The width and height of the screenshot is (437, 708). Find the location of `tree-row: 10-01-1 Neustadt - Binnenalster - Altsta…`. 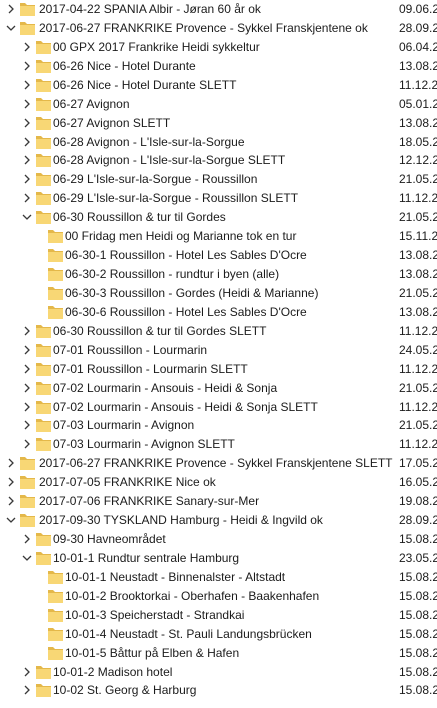

tree-row: 10-01-1 Neustadt - Binnenalster - Altsta… is located at coordinates (218, 577).